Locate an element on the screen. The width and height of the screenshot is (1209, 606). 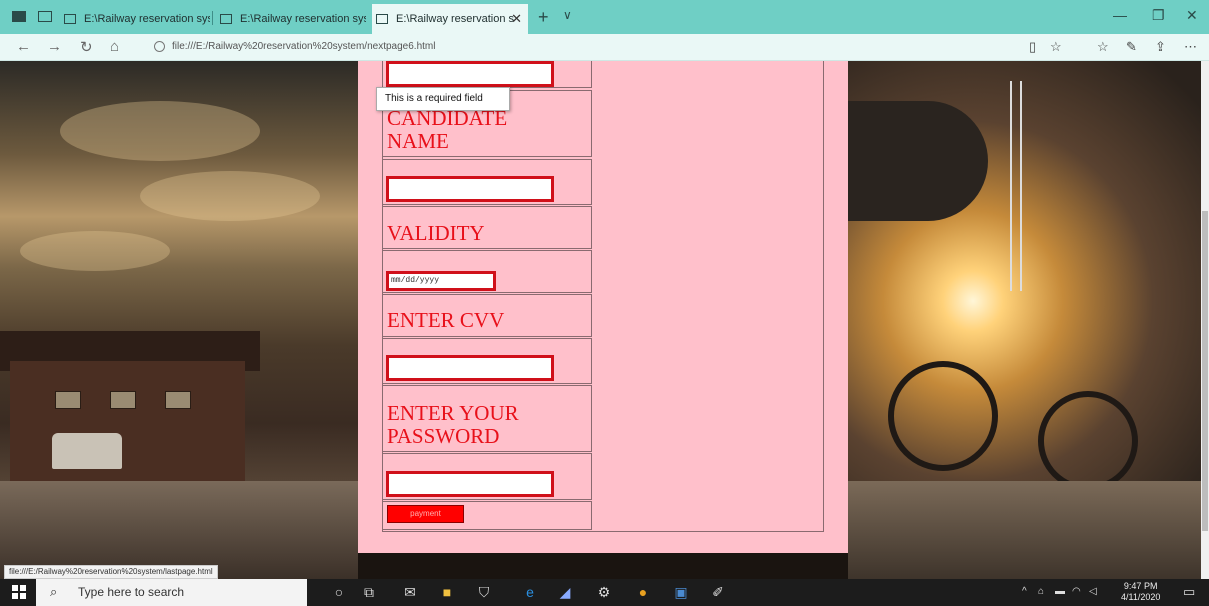
cvv-label-cell: ENTER CVV is located at coordinates (487, 315).